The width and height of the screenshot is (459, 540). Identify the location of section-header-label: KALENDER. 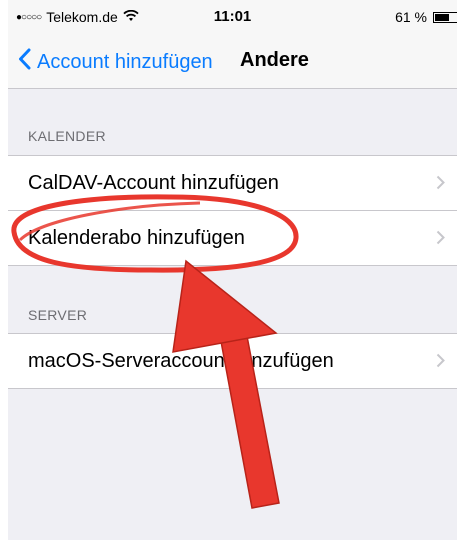
(67, 136).